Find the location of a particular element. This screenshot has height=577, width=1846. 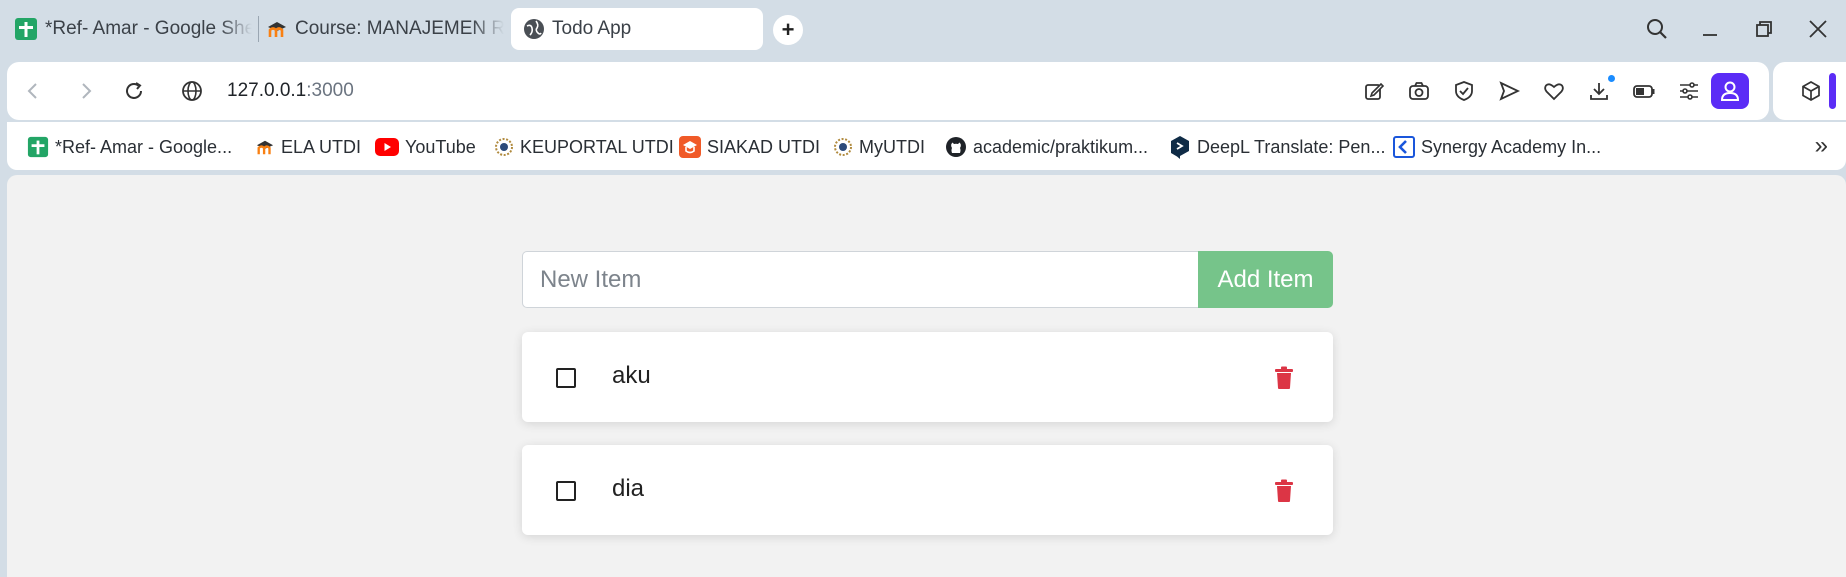

todo-text: aku is located at coordinates (631, 375).